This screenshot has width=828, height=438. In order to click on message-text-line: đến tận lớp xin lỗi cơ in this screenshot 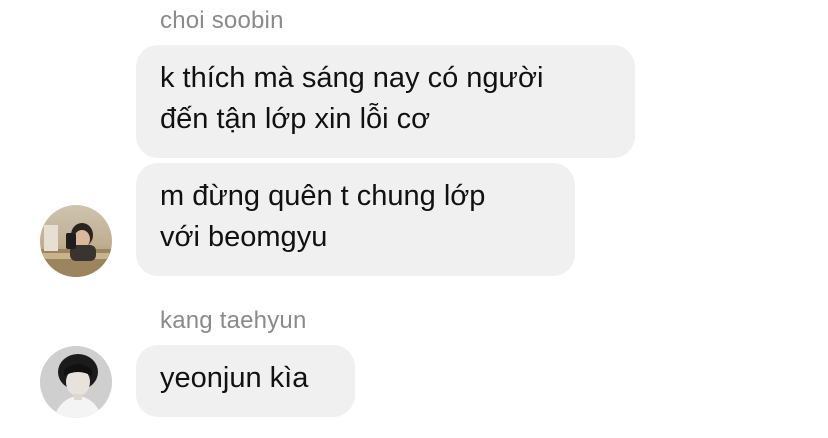, I will do `click(295, 119)`.